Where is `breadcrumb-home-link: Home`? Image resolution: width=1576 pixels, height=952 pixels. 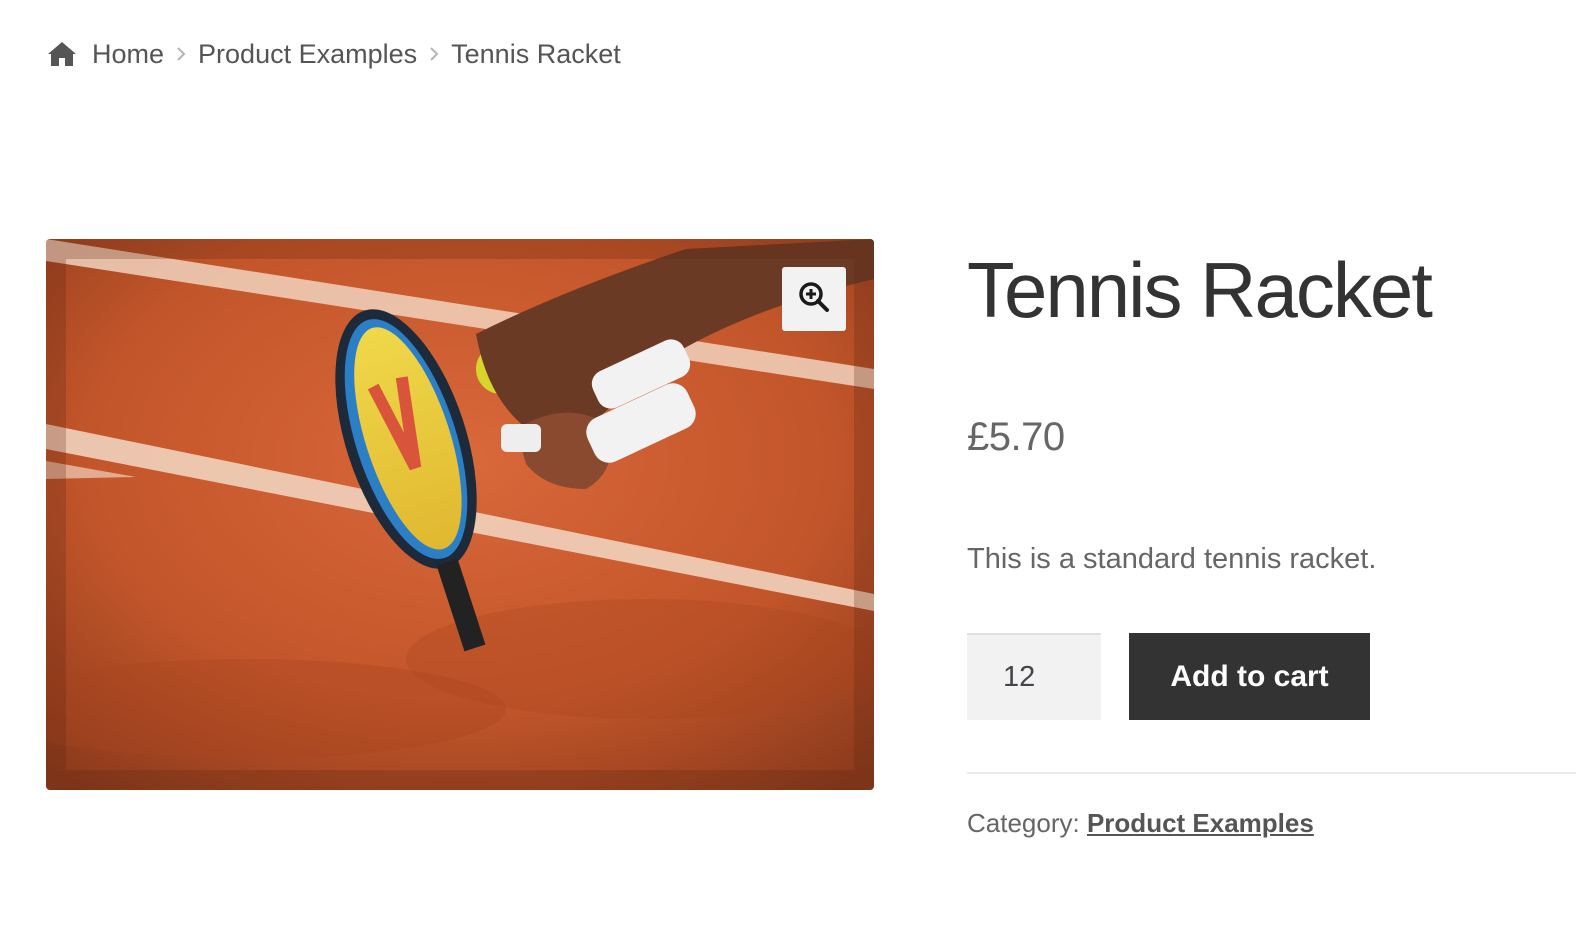 breadcrumb-home-link: Home is located at coordinates (128, 54).